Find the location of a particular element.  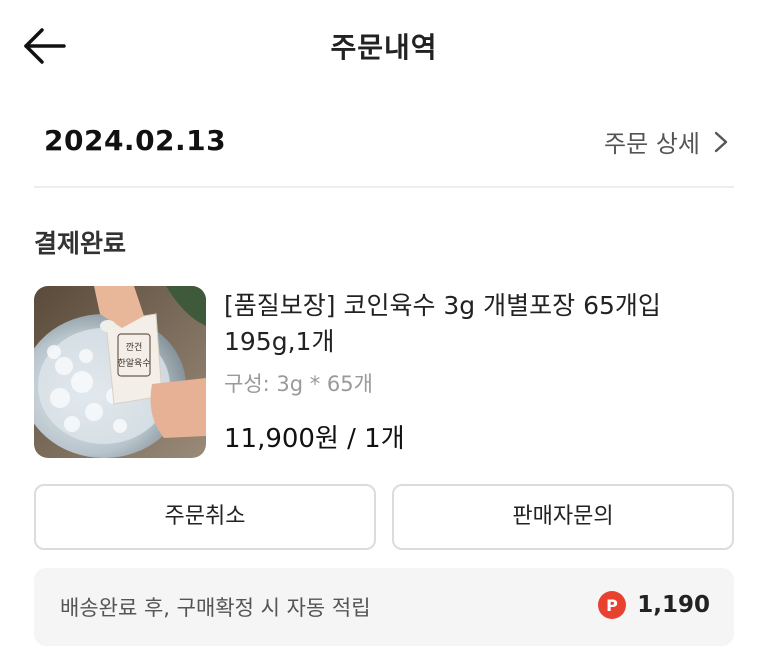

svg-text: P is located at coordinates (612, 605).